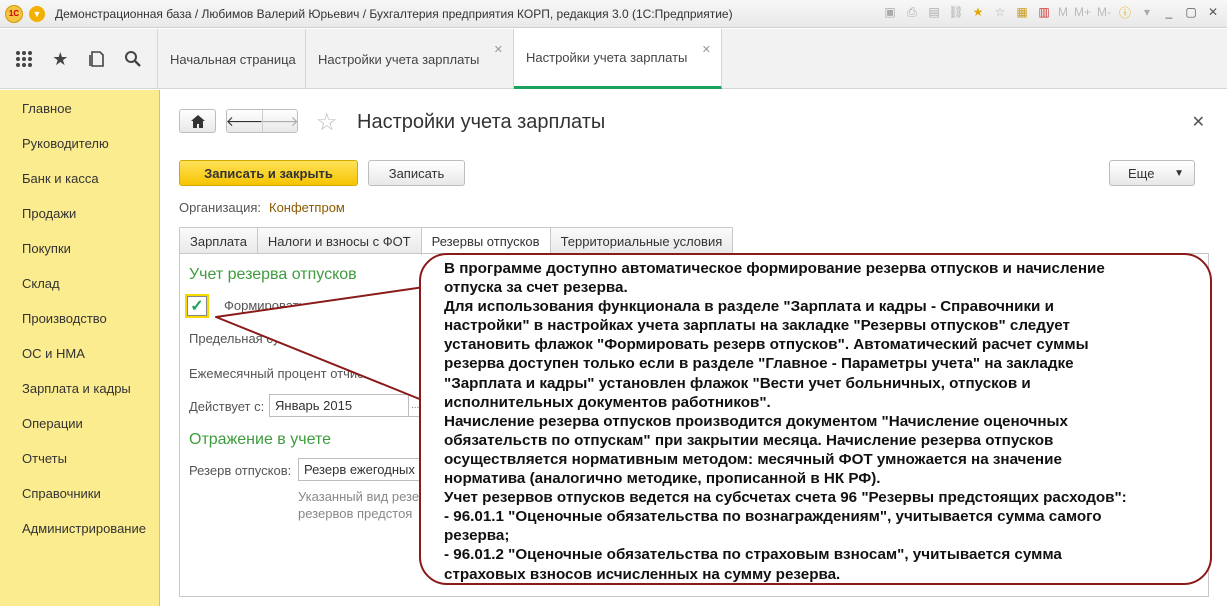  I want to click on tab-taxes: Налоги и взносы с ФОТ, so click(339, 240).